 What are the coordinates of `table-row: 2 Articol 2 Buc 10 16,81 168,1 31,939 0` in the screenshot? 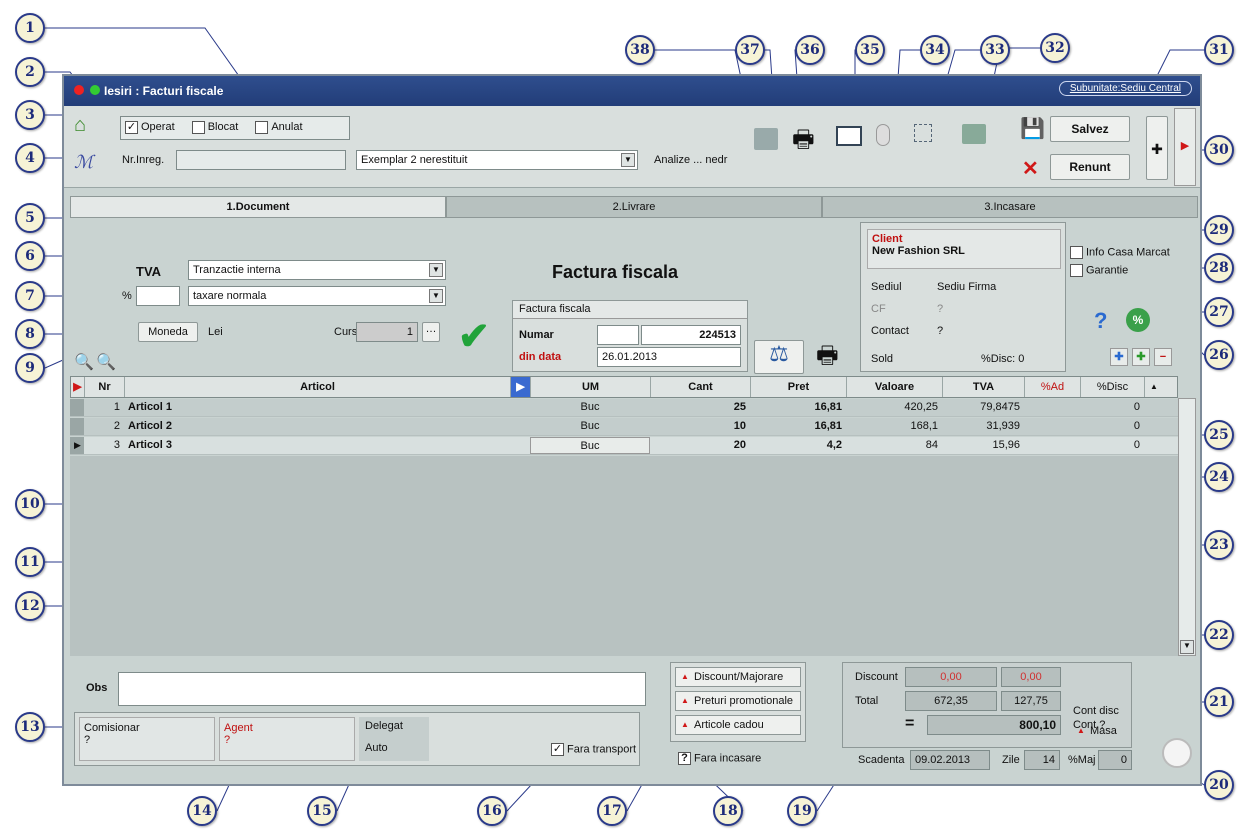 It's located at (624, 427).